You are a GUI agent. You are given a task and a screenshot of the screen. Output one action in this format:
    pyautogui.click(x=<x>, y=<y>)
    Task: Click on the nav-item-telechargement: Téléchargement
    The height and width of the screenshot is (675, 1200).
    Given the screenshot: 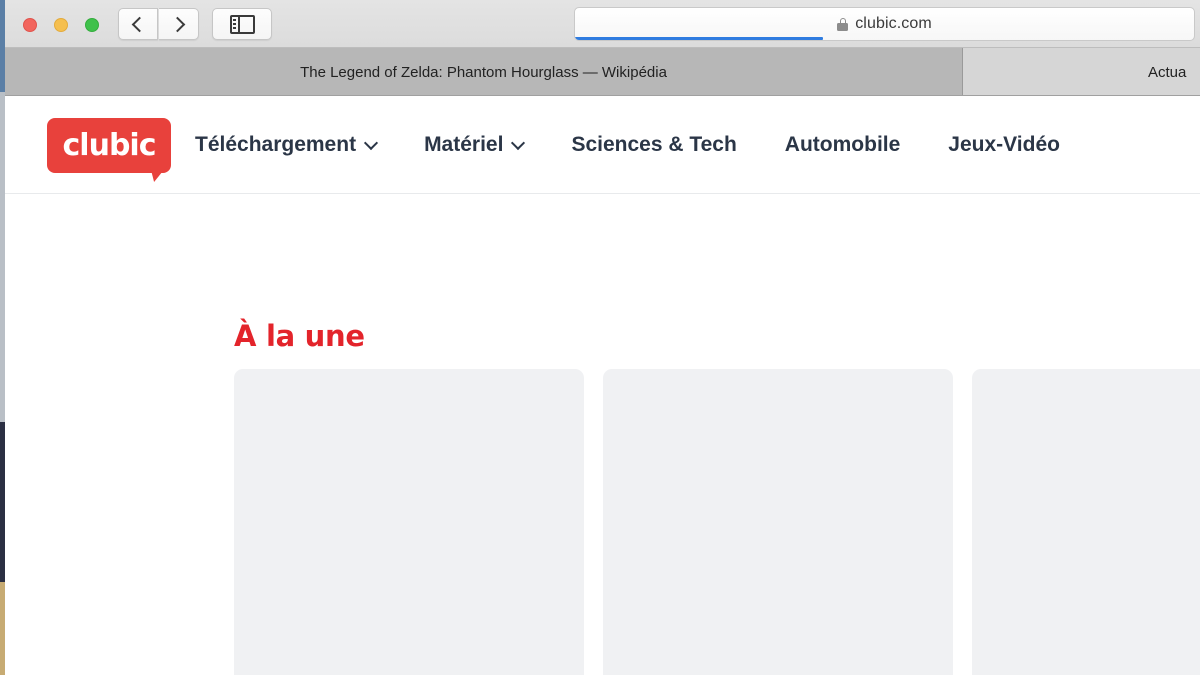 What is the action you would take?
    pyautogui.click(x=287, y=145)
    